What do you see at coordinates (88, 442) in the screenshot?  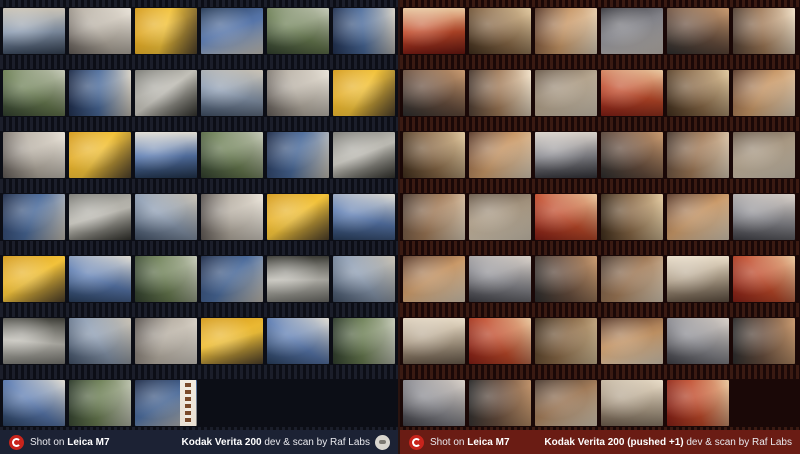 I see `camera-name-left: Leica M7` at bounding box center [88, 442].